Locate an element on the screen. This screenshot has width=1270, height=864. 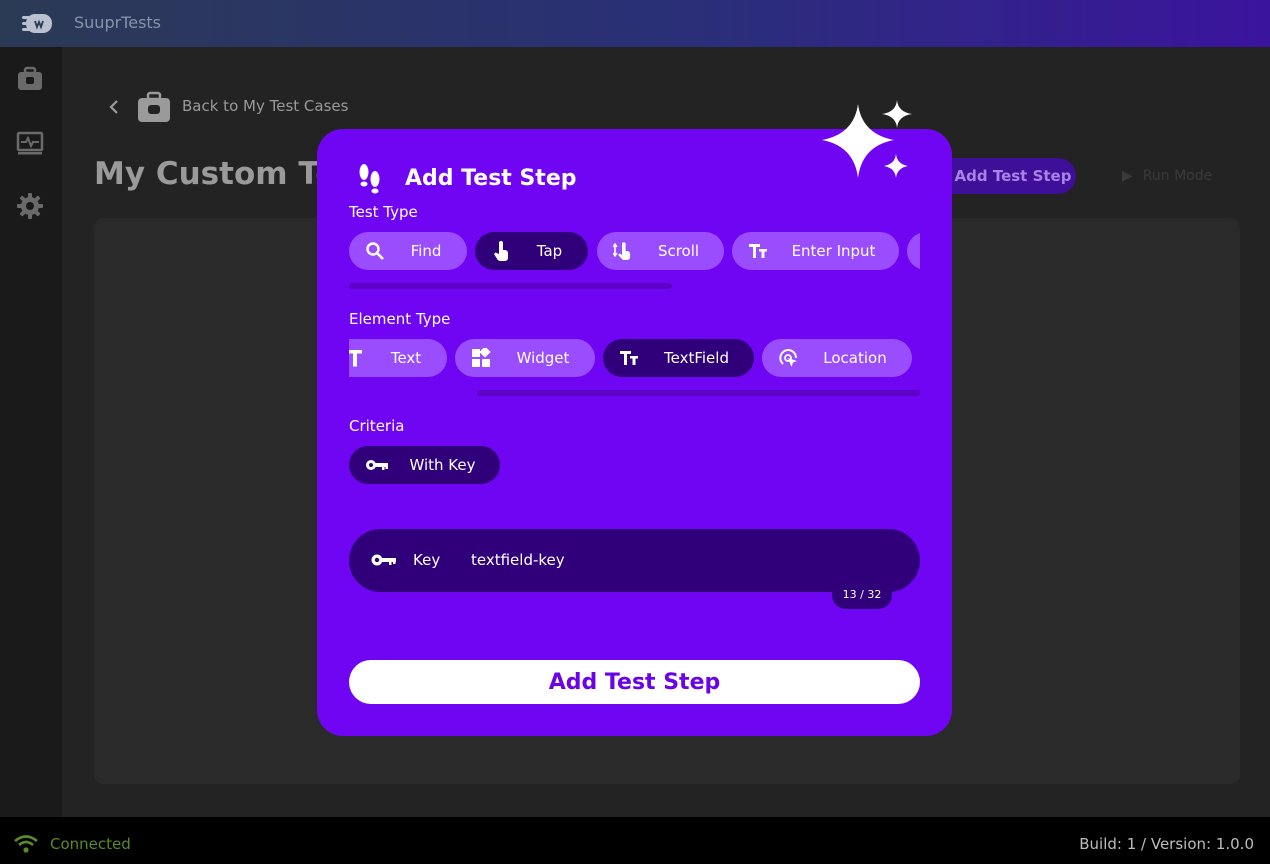
test-type-options: Find Tap Scroll Enter Input is located at coordinates (634, 252).